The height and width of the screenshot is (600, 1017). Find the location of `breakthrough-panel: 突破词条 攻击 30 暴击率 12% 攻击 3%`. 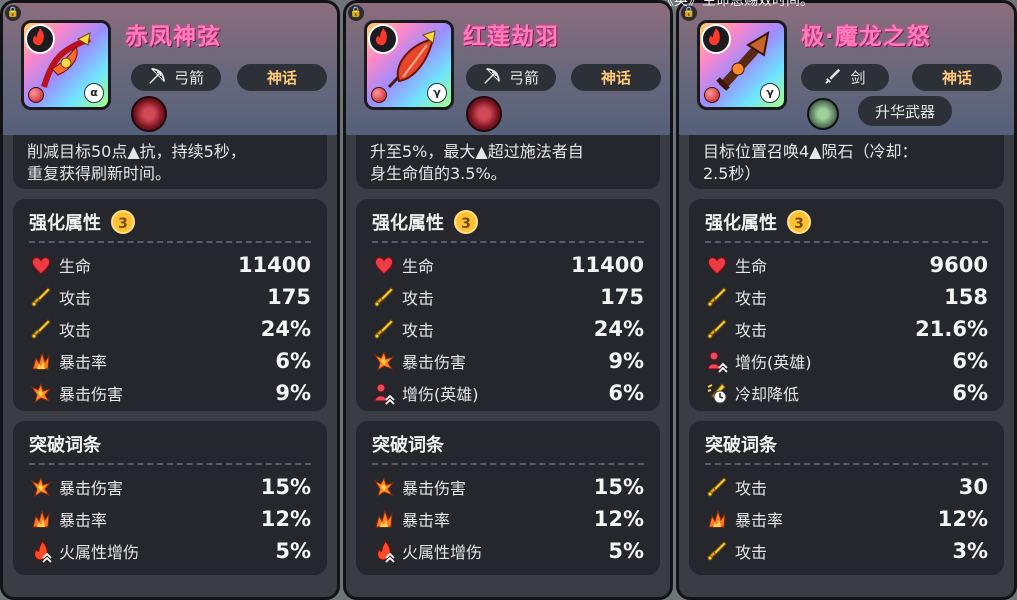

breakthrough-panel: 突破词条 攻击 30 暴击率 12% 攻击 3% is located at coordinates (846, 498).